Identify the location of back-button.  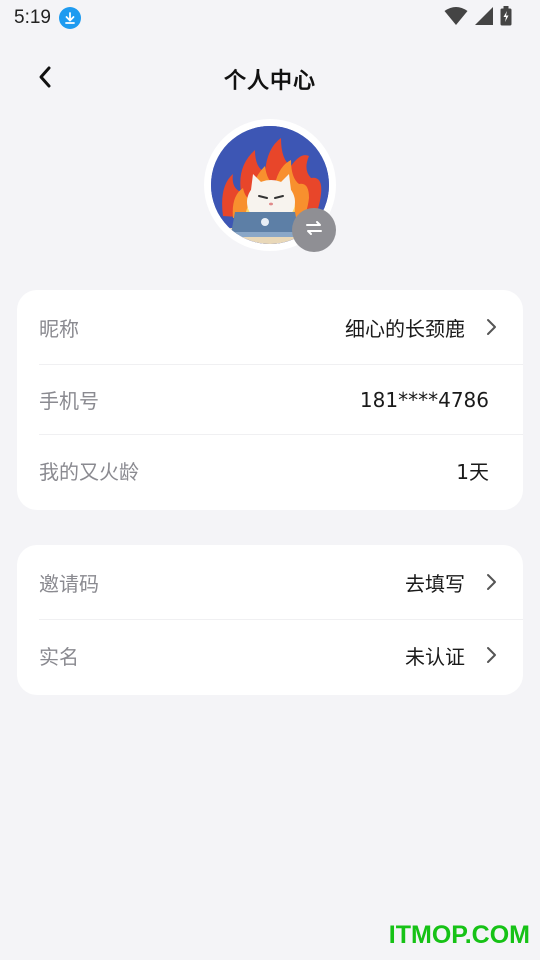
(45, 79).